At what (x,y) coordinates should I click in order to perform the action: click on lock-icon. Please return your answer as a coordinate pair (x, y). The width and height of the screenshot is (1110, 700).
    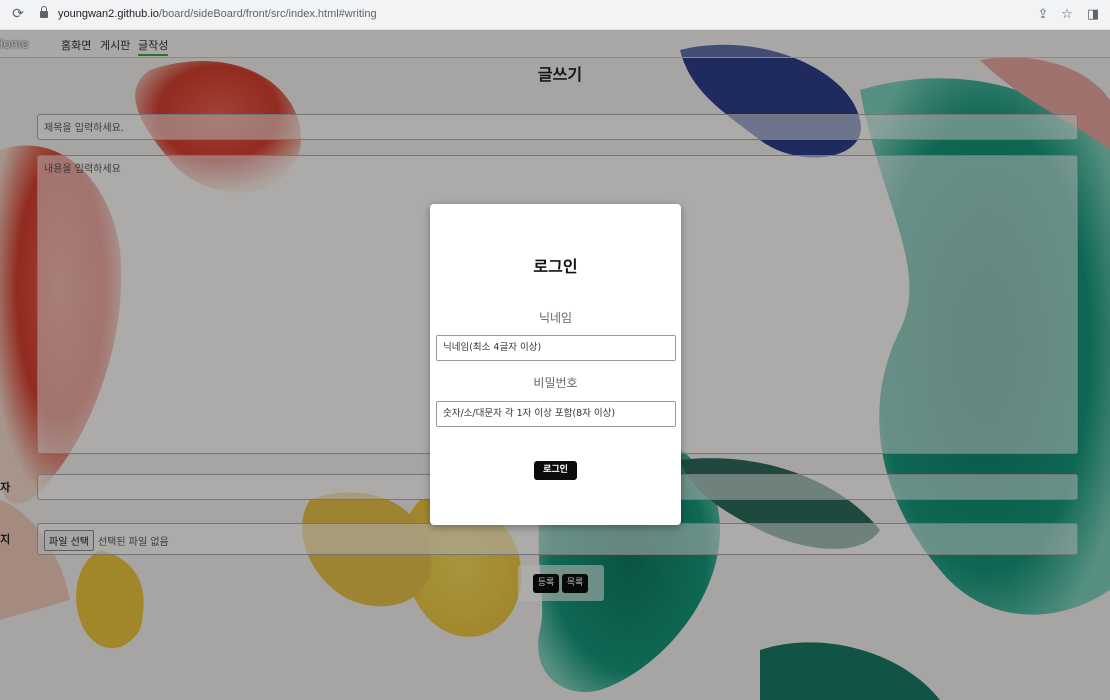
    Looking at the image, I should click on (44, 12).